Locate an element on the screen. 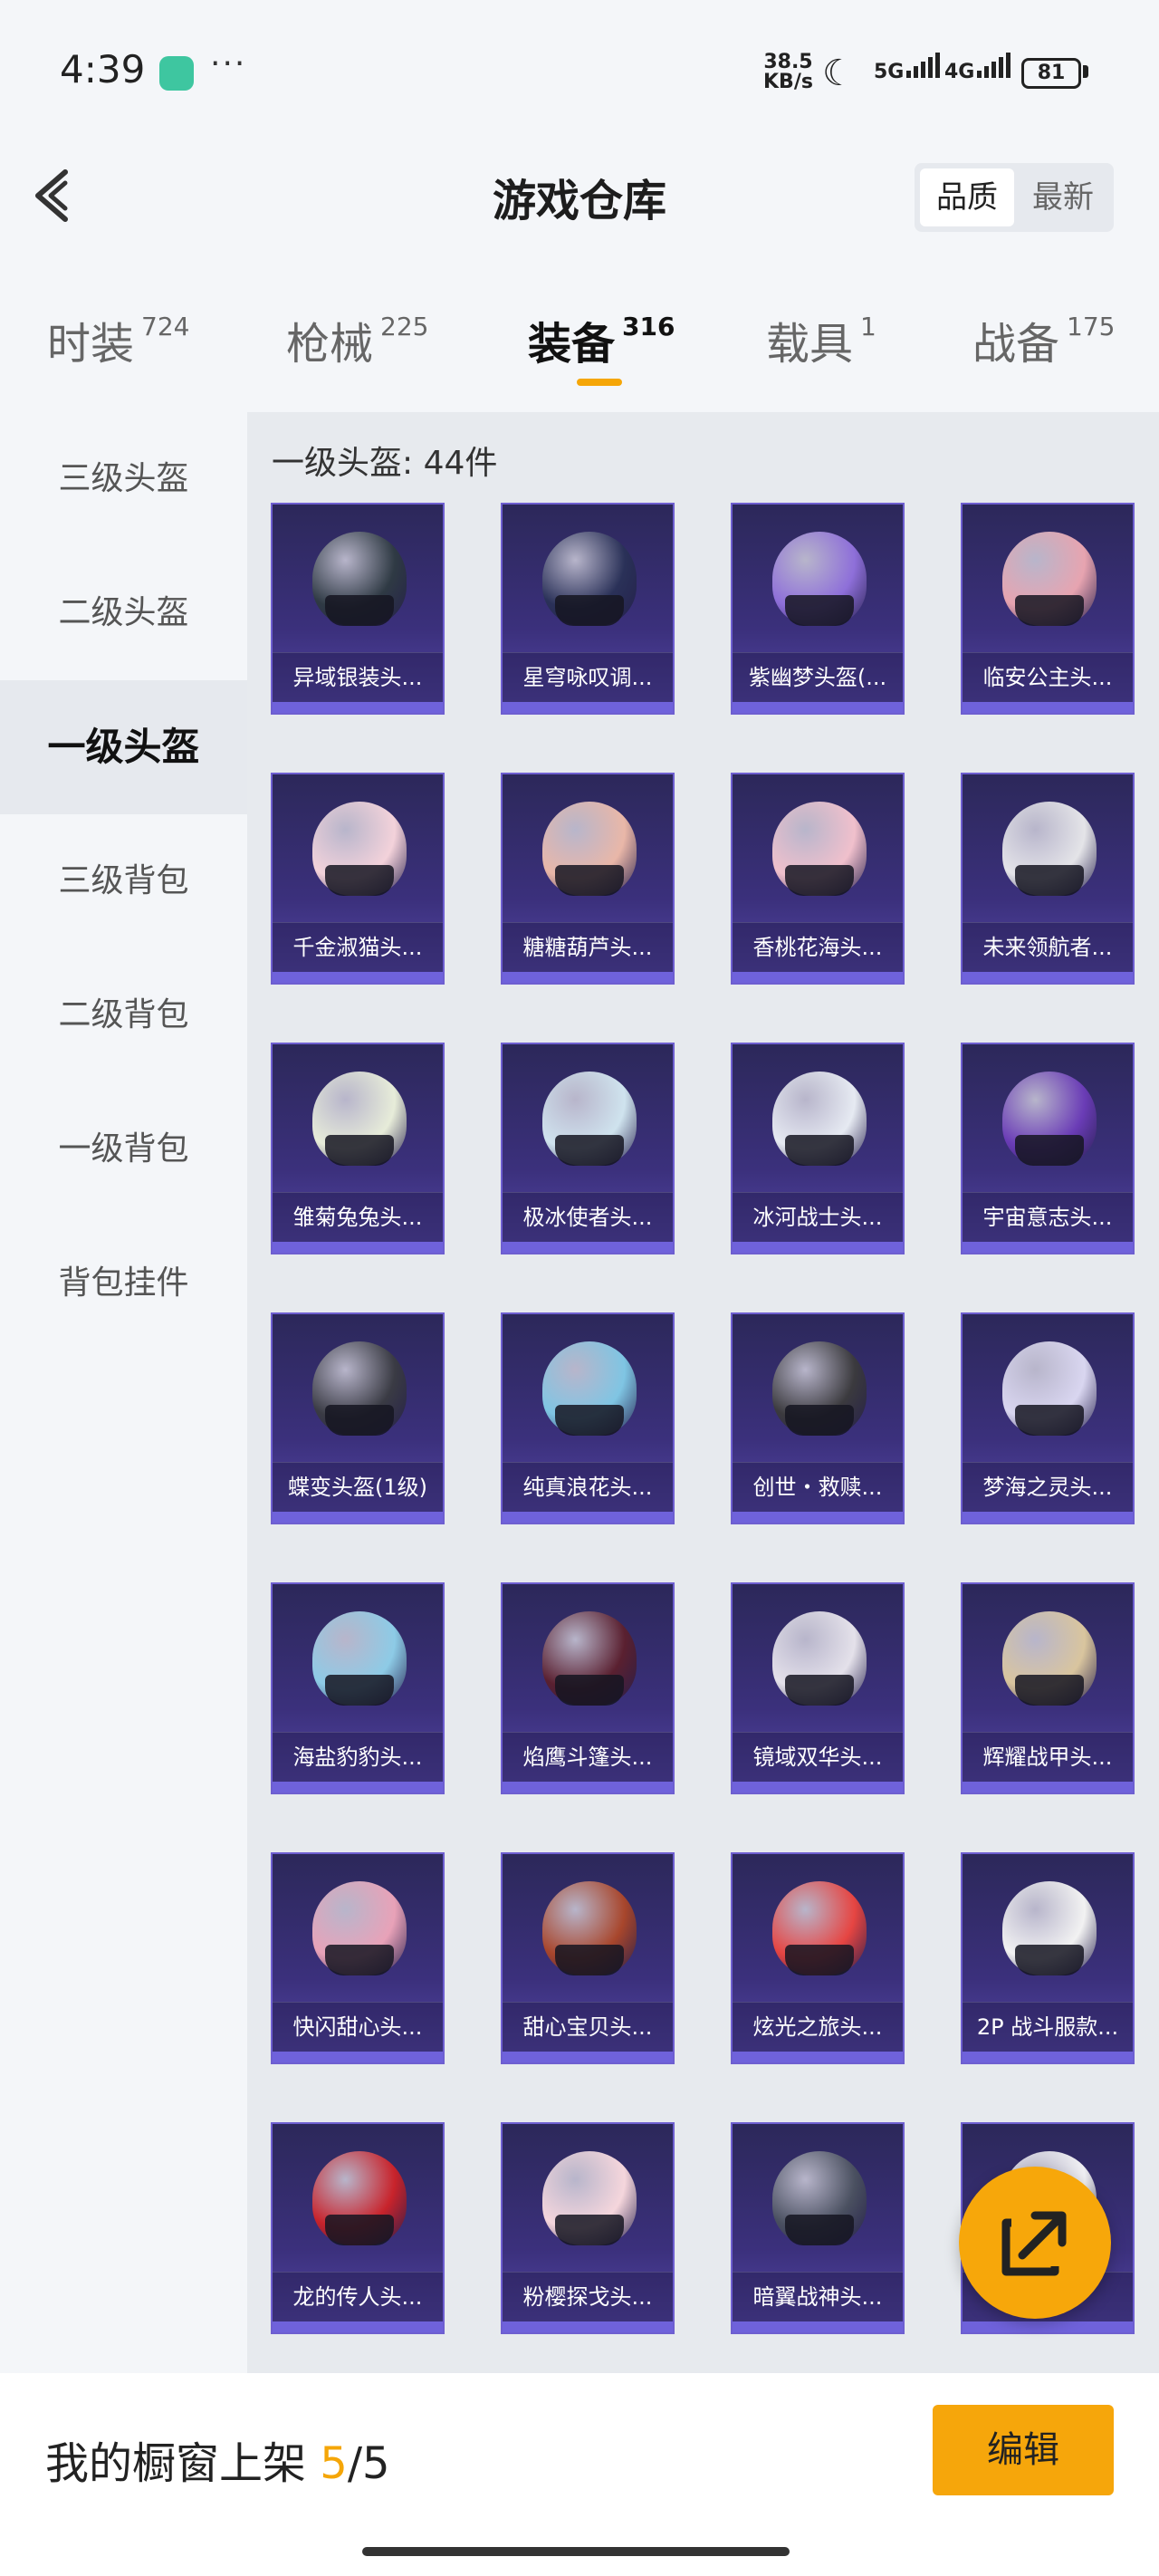 This screenshot has width=1159, height=2576. sidebar-item-level3-helmet: 三级头盔 is located at coordinates (124, 479).